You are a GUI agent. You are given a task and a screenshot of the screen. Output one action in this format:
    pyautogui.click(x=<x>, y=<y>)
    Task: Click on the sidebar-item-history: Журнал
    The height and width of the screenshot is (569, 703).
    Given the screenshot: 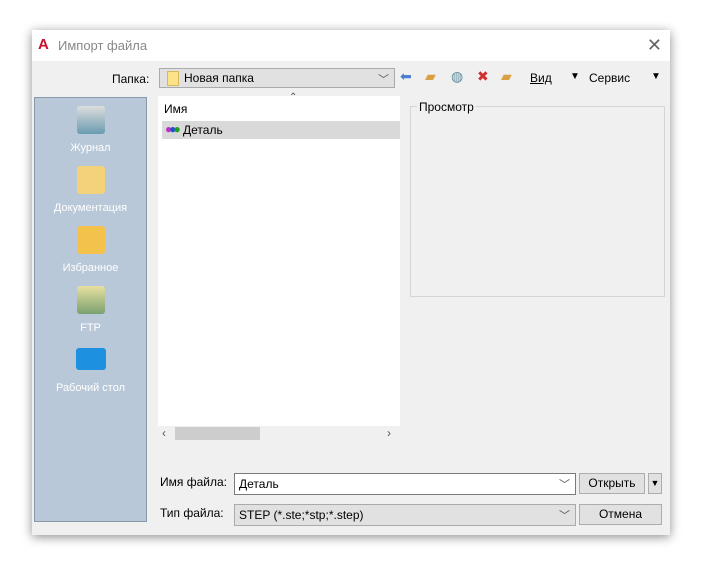 What is the action you would take?
    pyautogui.click(x=90, y=130)
    